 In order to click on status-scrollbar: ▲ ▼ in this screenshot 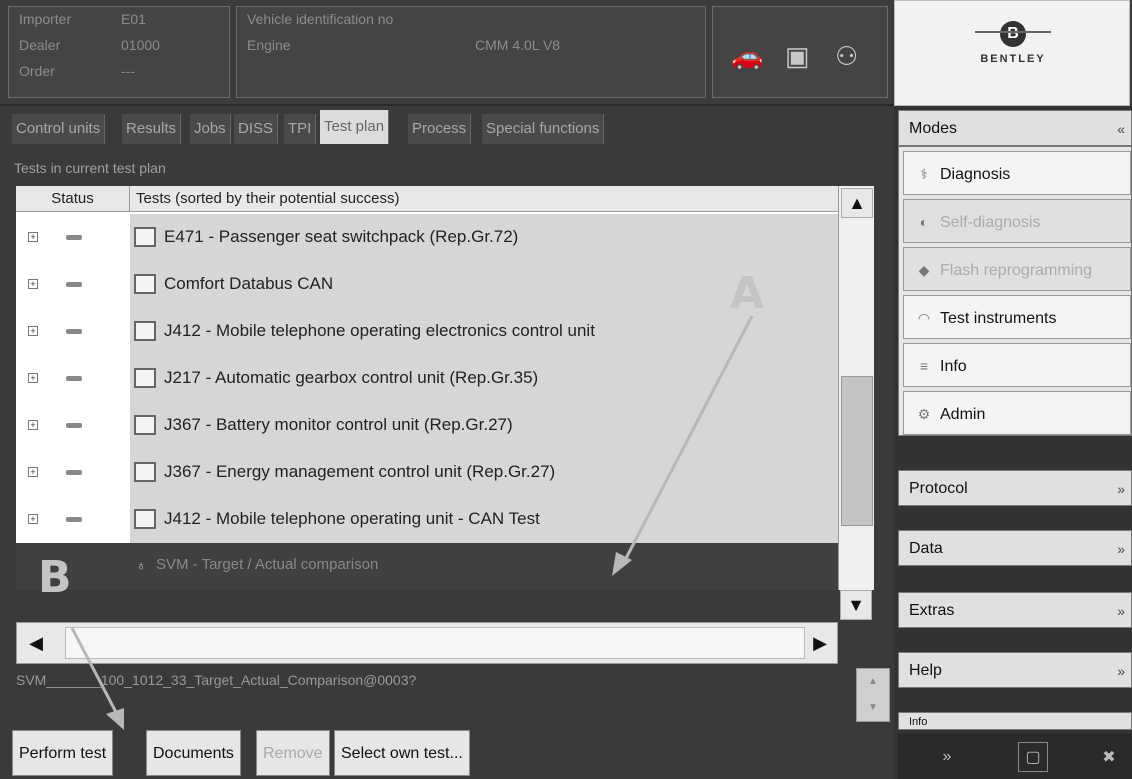, I will do `click(873, 695)`.